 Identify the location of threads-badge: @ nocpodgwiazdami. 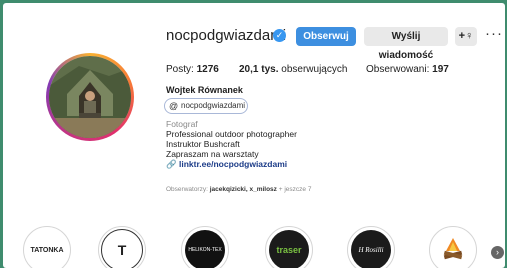
(206, 106).